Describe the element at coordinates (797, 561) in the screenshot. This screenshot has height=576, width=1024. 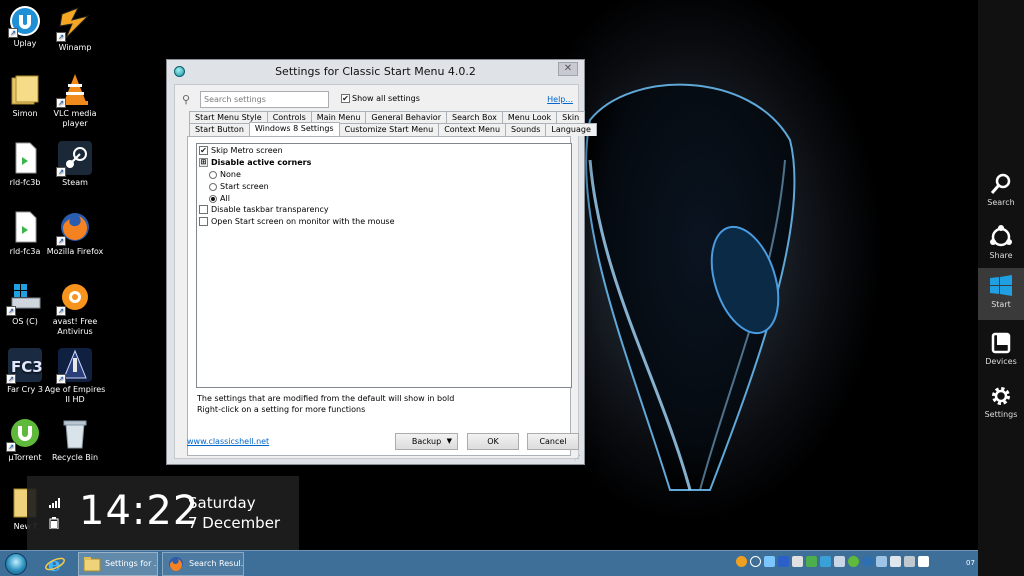
I see `tray-monitor-icon` at that location.